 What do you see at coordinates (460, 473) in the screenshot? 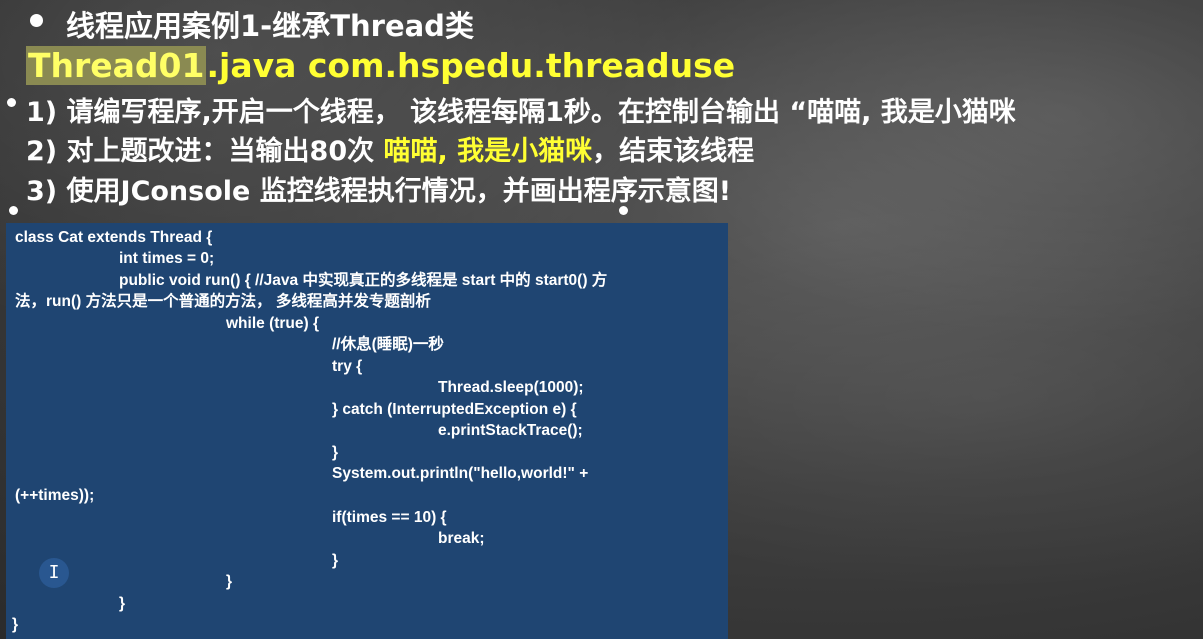
I see `code-line: System.out.println("hello,world!" +` at bounding box center [460, 473].